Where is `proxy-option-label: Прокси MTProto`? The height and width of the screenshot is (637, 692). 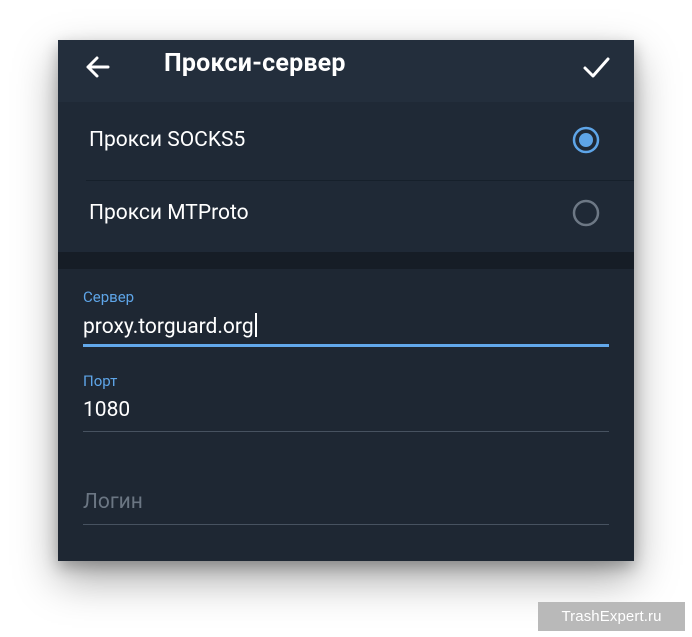 proxy-option-label: Прокси MTProto is located at coordinates (169, 213).